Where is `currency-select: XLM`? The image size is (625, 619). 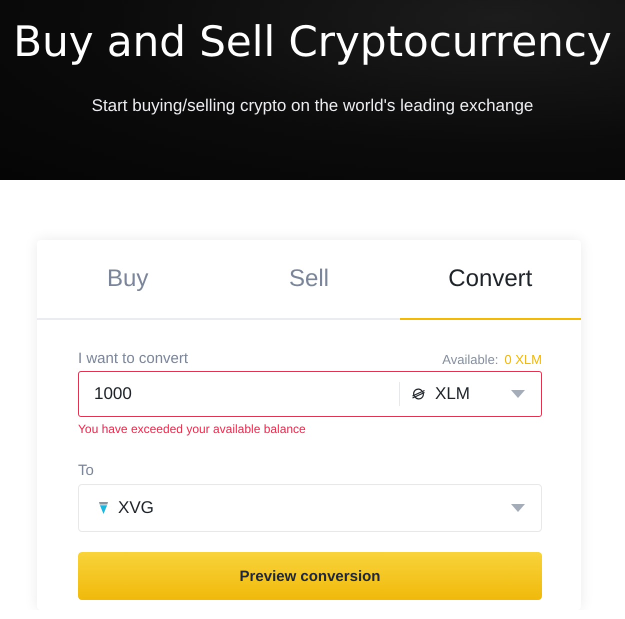
currency-select: XLM is located at coordinates (470, 394).